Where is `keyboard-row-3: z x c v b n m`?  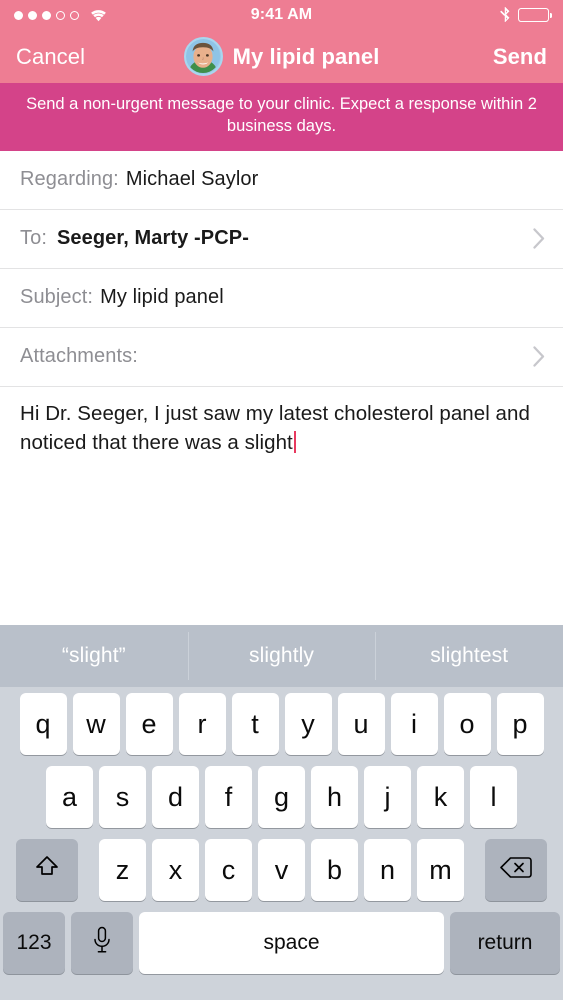 keyboard-row-3: z x c v b n m is located at coordinates (281, 870).